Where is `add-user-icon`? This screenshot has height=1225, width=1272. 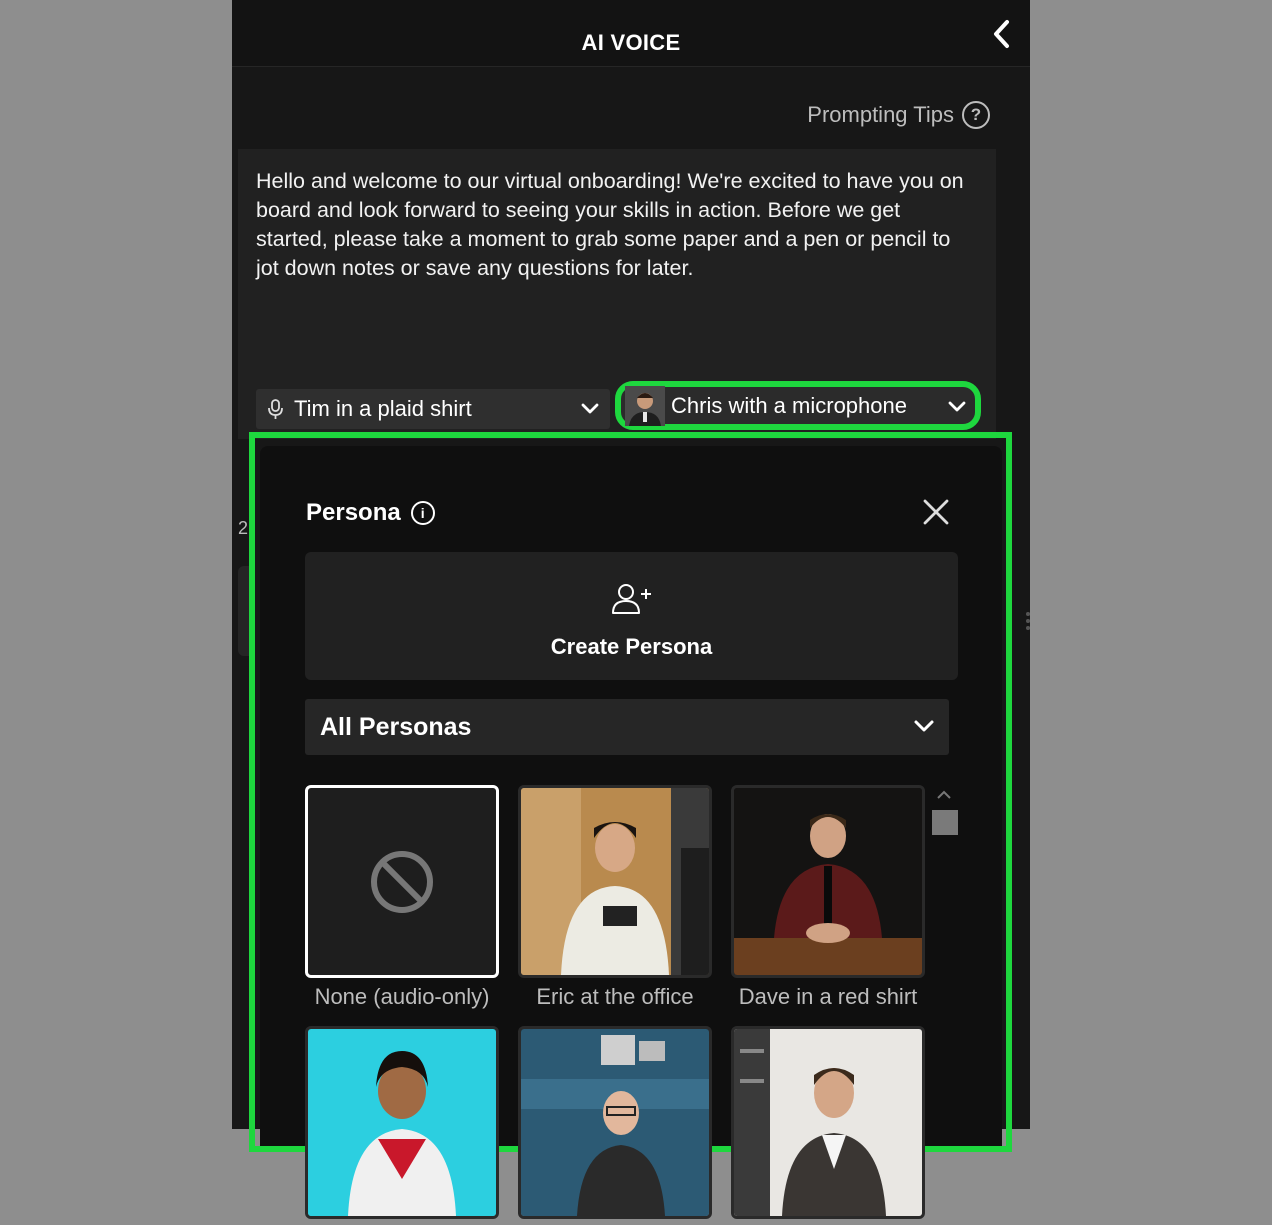
add-user-icon is located at coordinates (631, 599).